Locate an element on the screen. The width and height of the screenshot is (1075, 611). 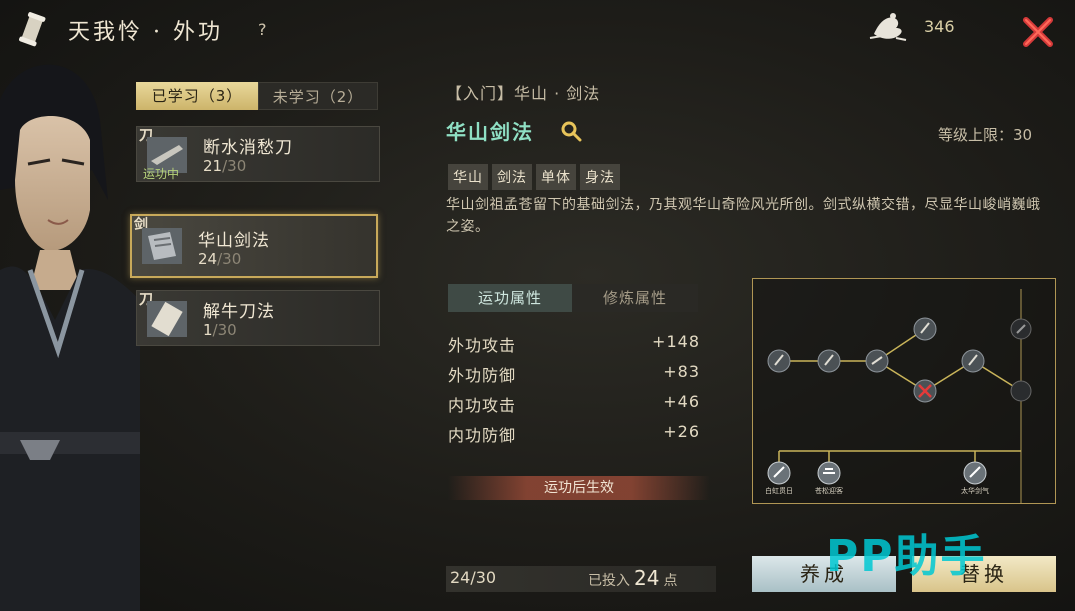
skill-tree-graph: 白虹贯日 苍松迎客 太华剑气 is located at coordinates (898, 396).